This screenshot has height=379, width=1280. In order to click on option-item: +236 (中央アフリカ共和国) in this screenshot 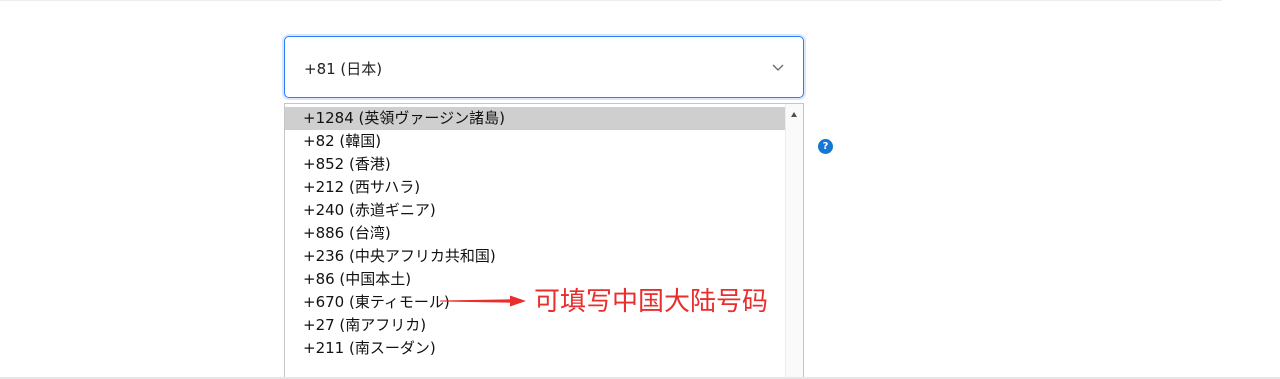, I will do `click(535, 256)`.